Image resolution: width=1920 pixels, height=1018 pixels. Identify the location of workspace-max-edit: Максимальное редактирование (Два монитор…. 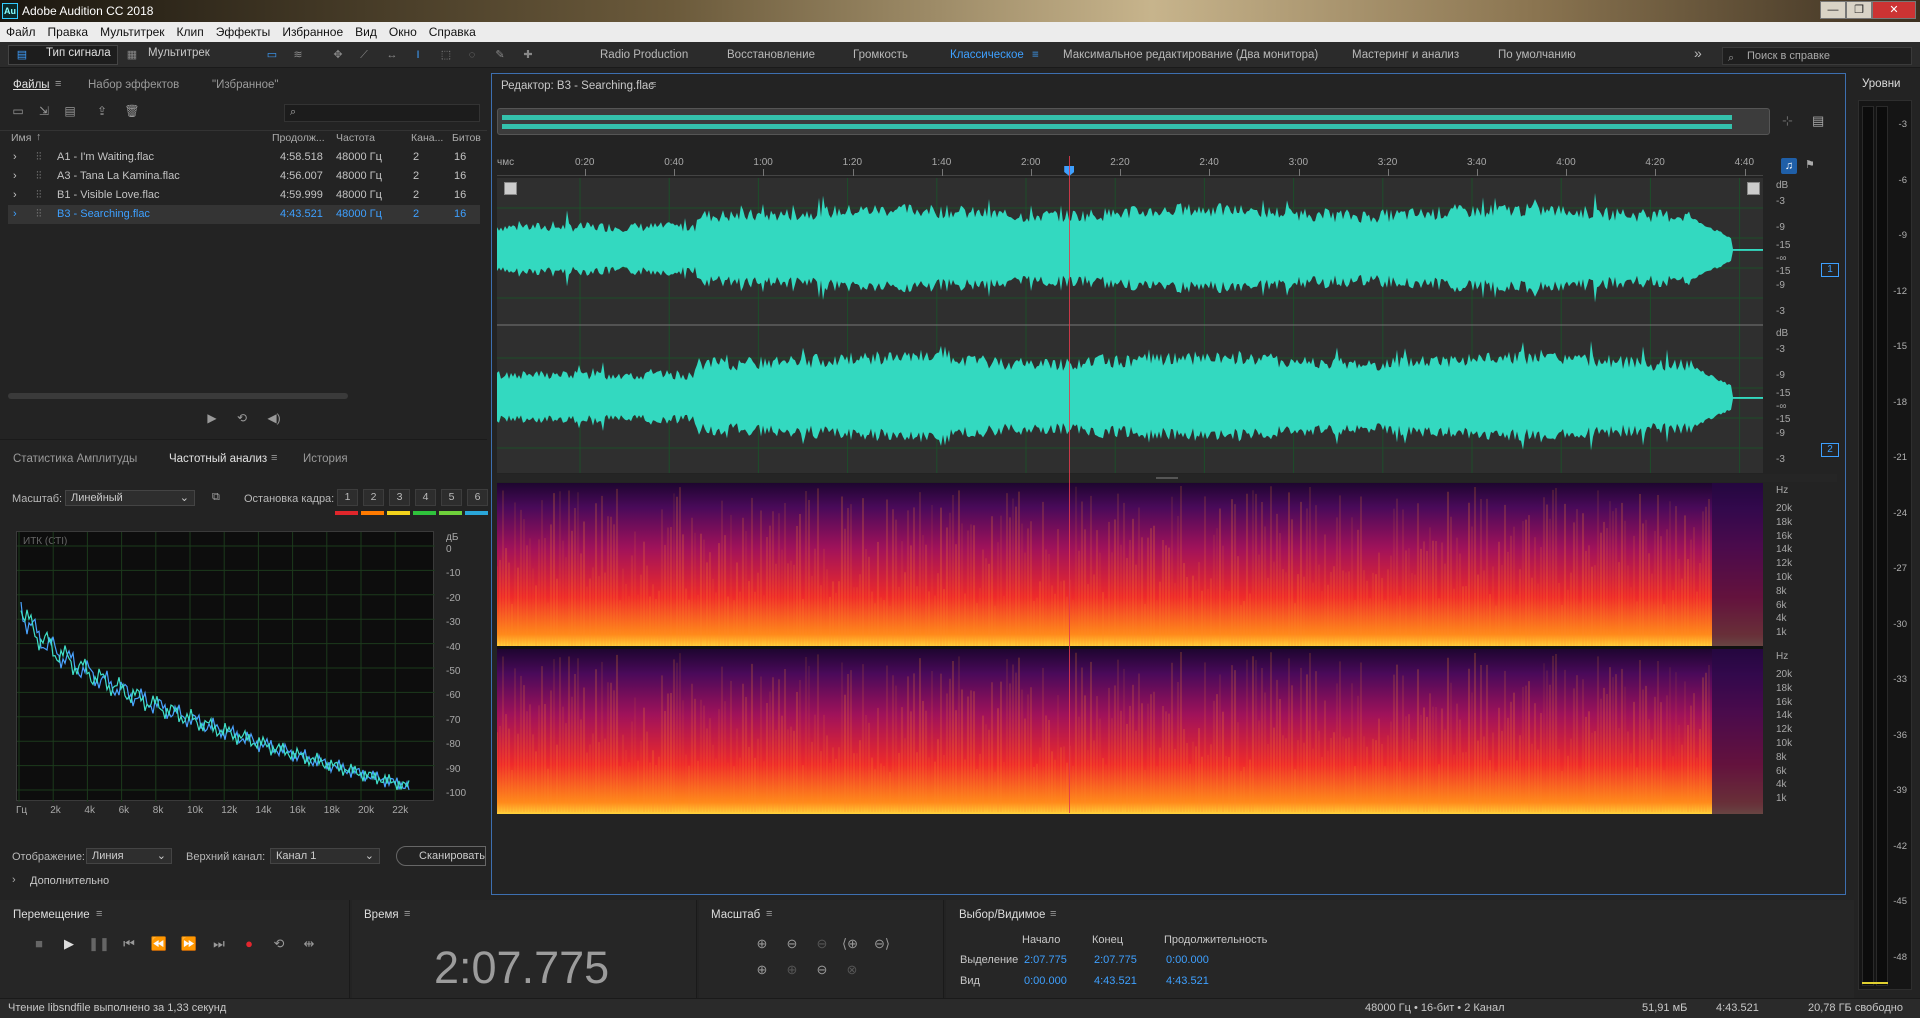
(1190, 55).